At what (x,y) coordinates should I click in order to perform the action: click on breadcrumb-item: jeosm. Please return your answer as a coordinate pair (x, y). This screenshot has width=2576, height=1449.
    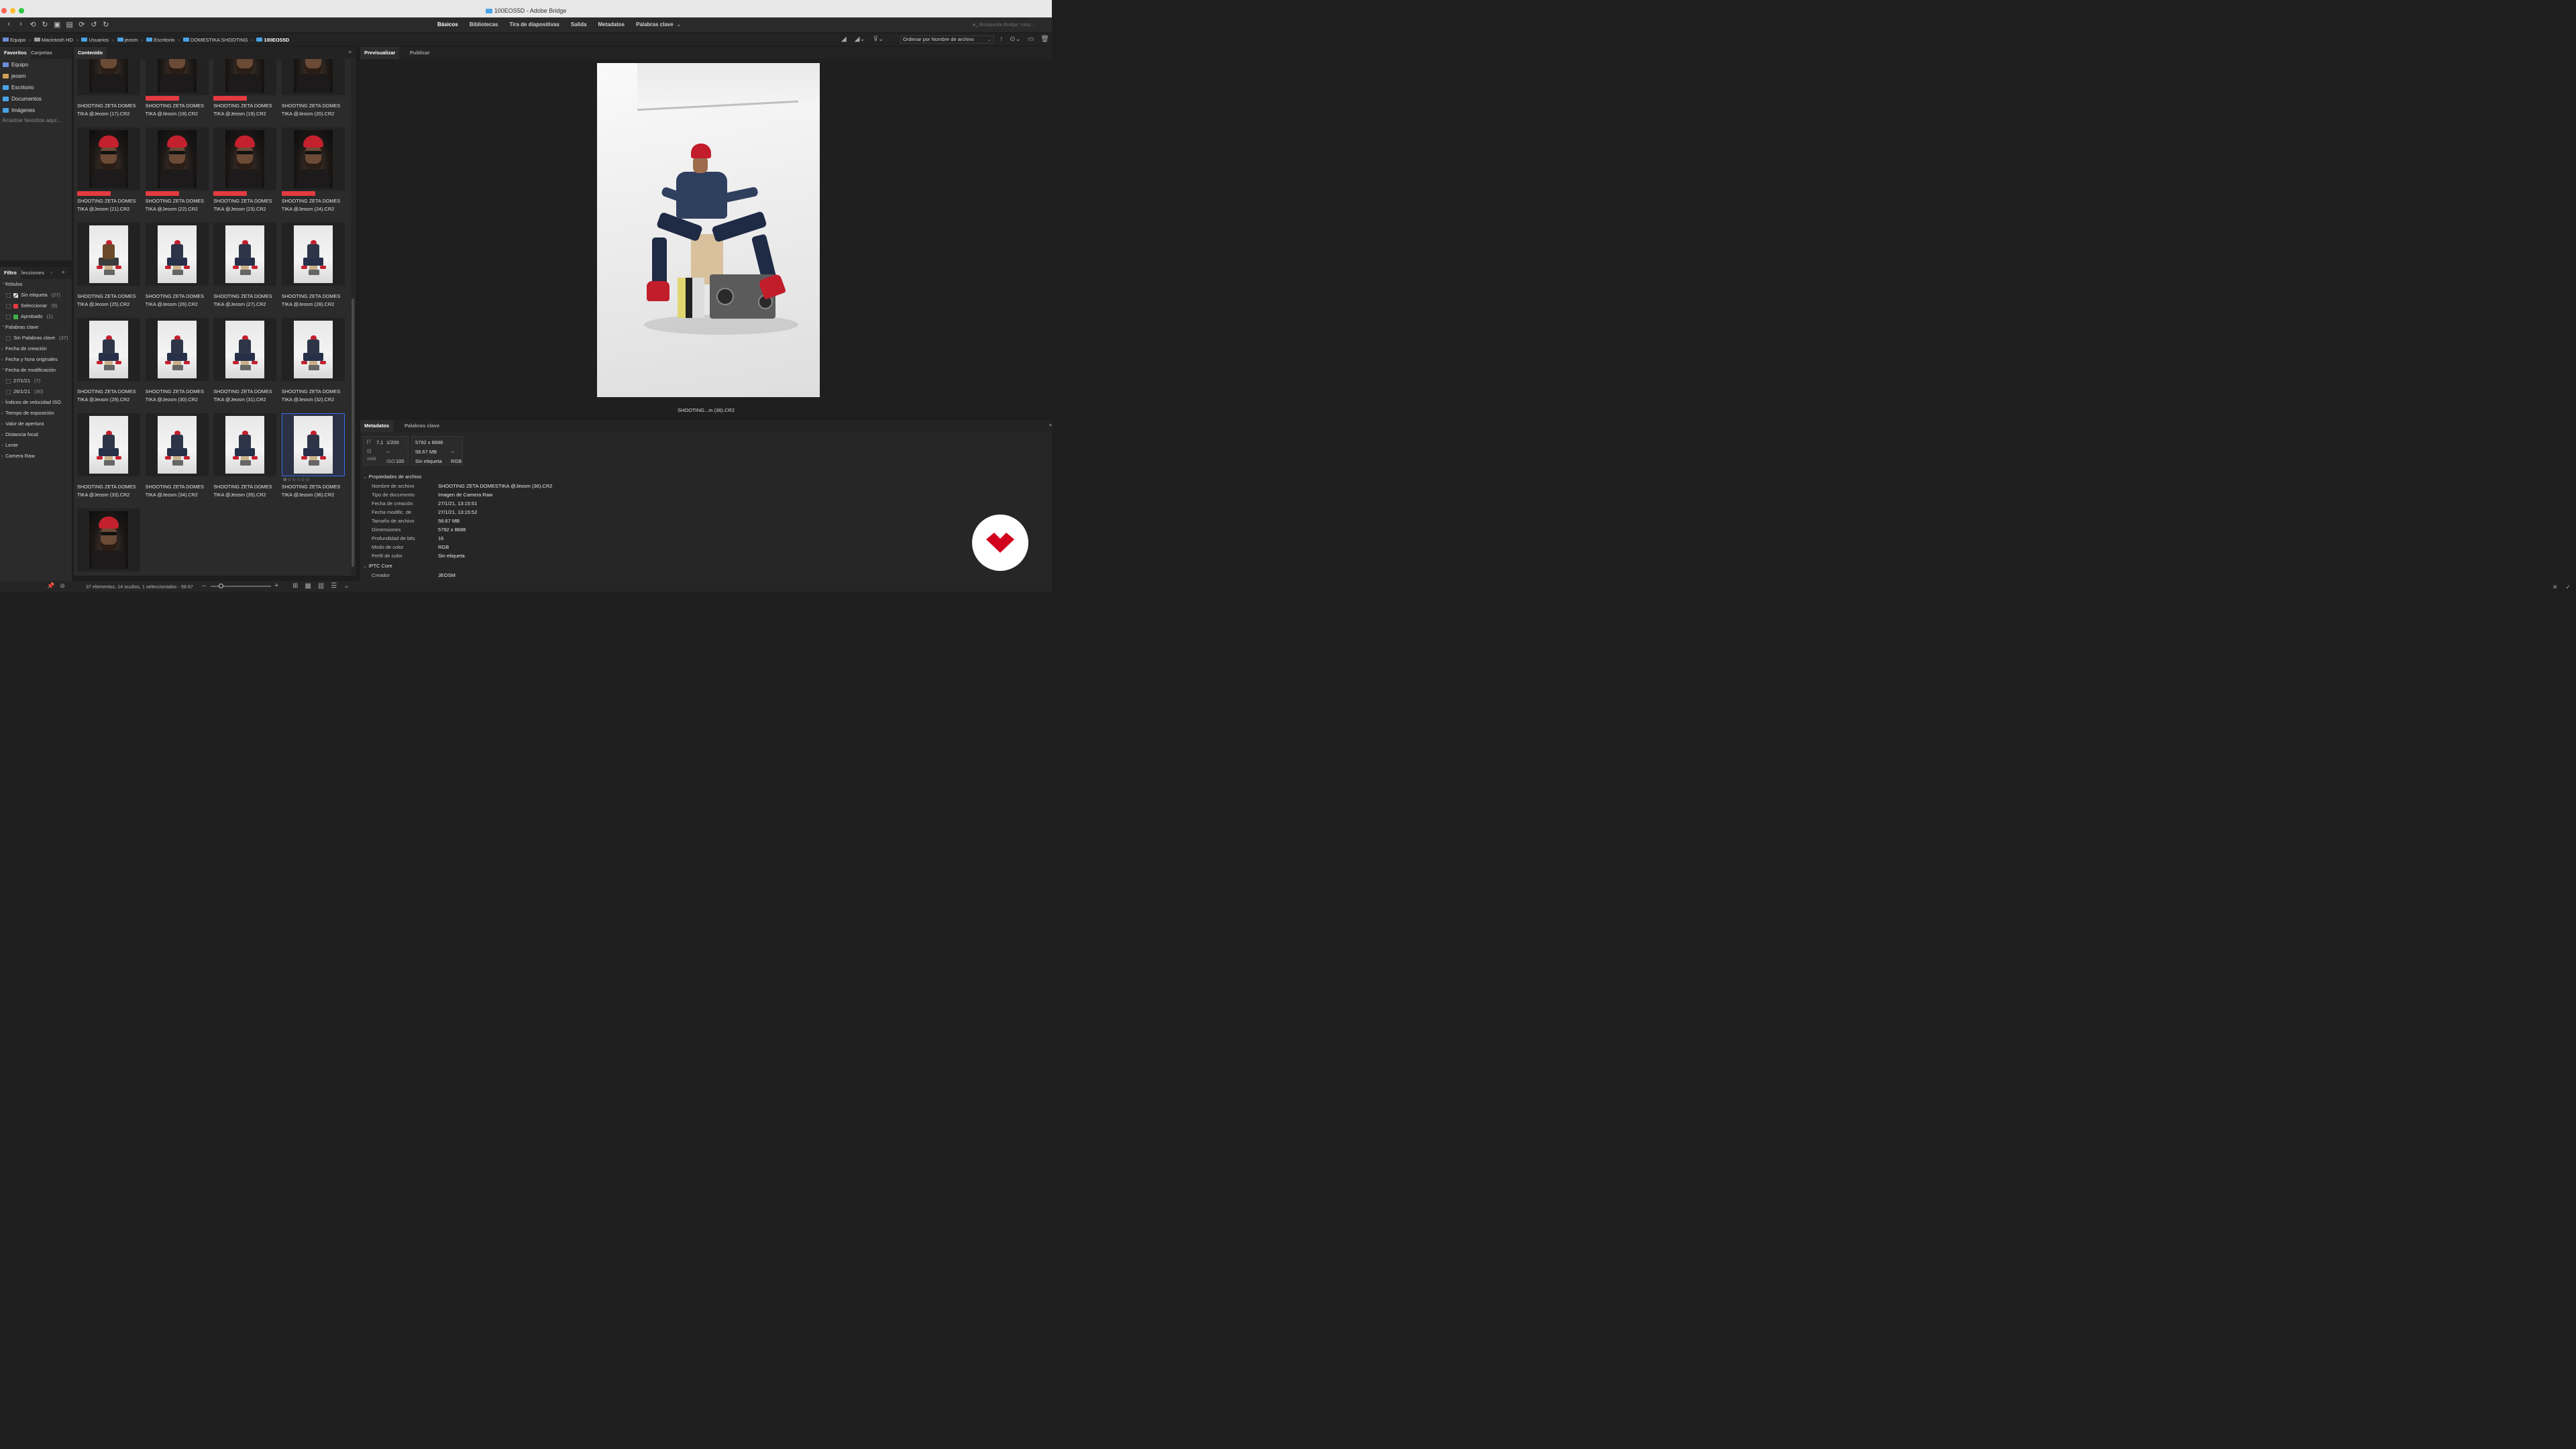
    Looking at the image, I should click on (127, 40).